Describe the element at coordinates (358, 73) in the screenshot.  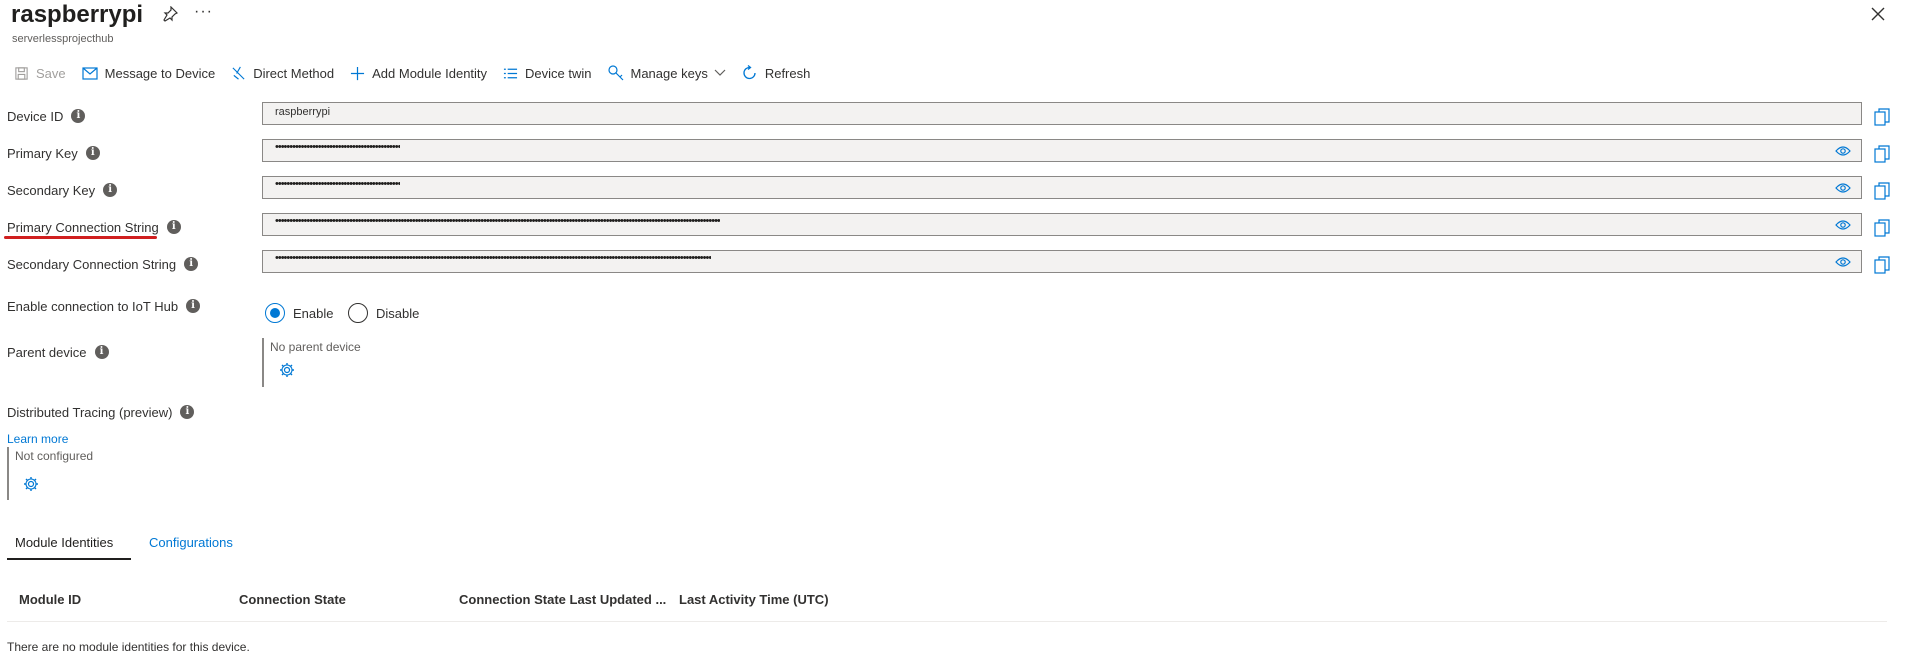
I see `plus-icon` at that location.